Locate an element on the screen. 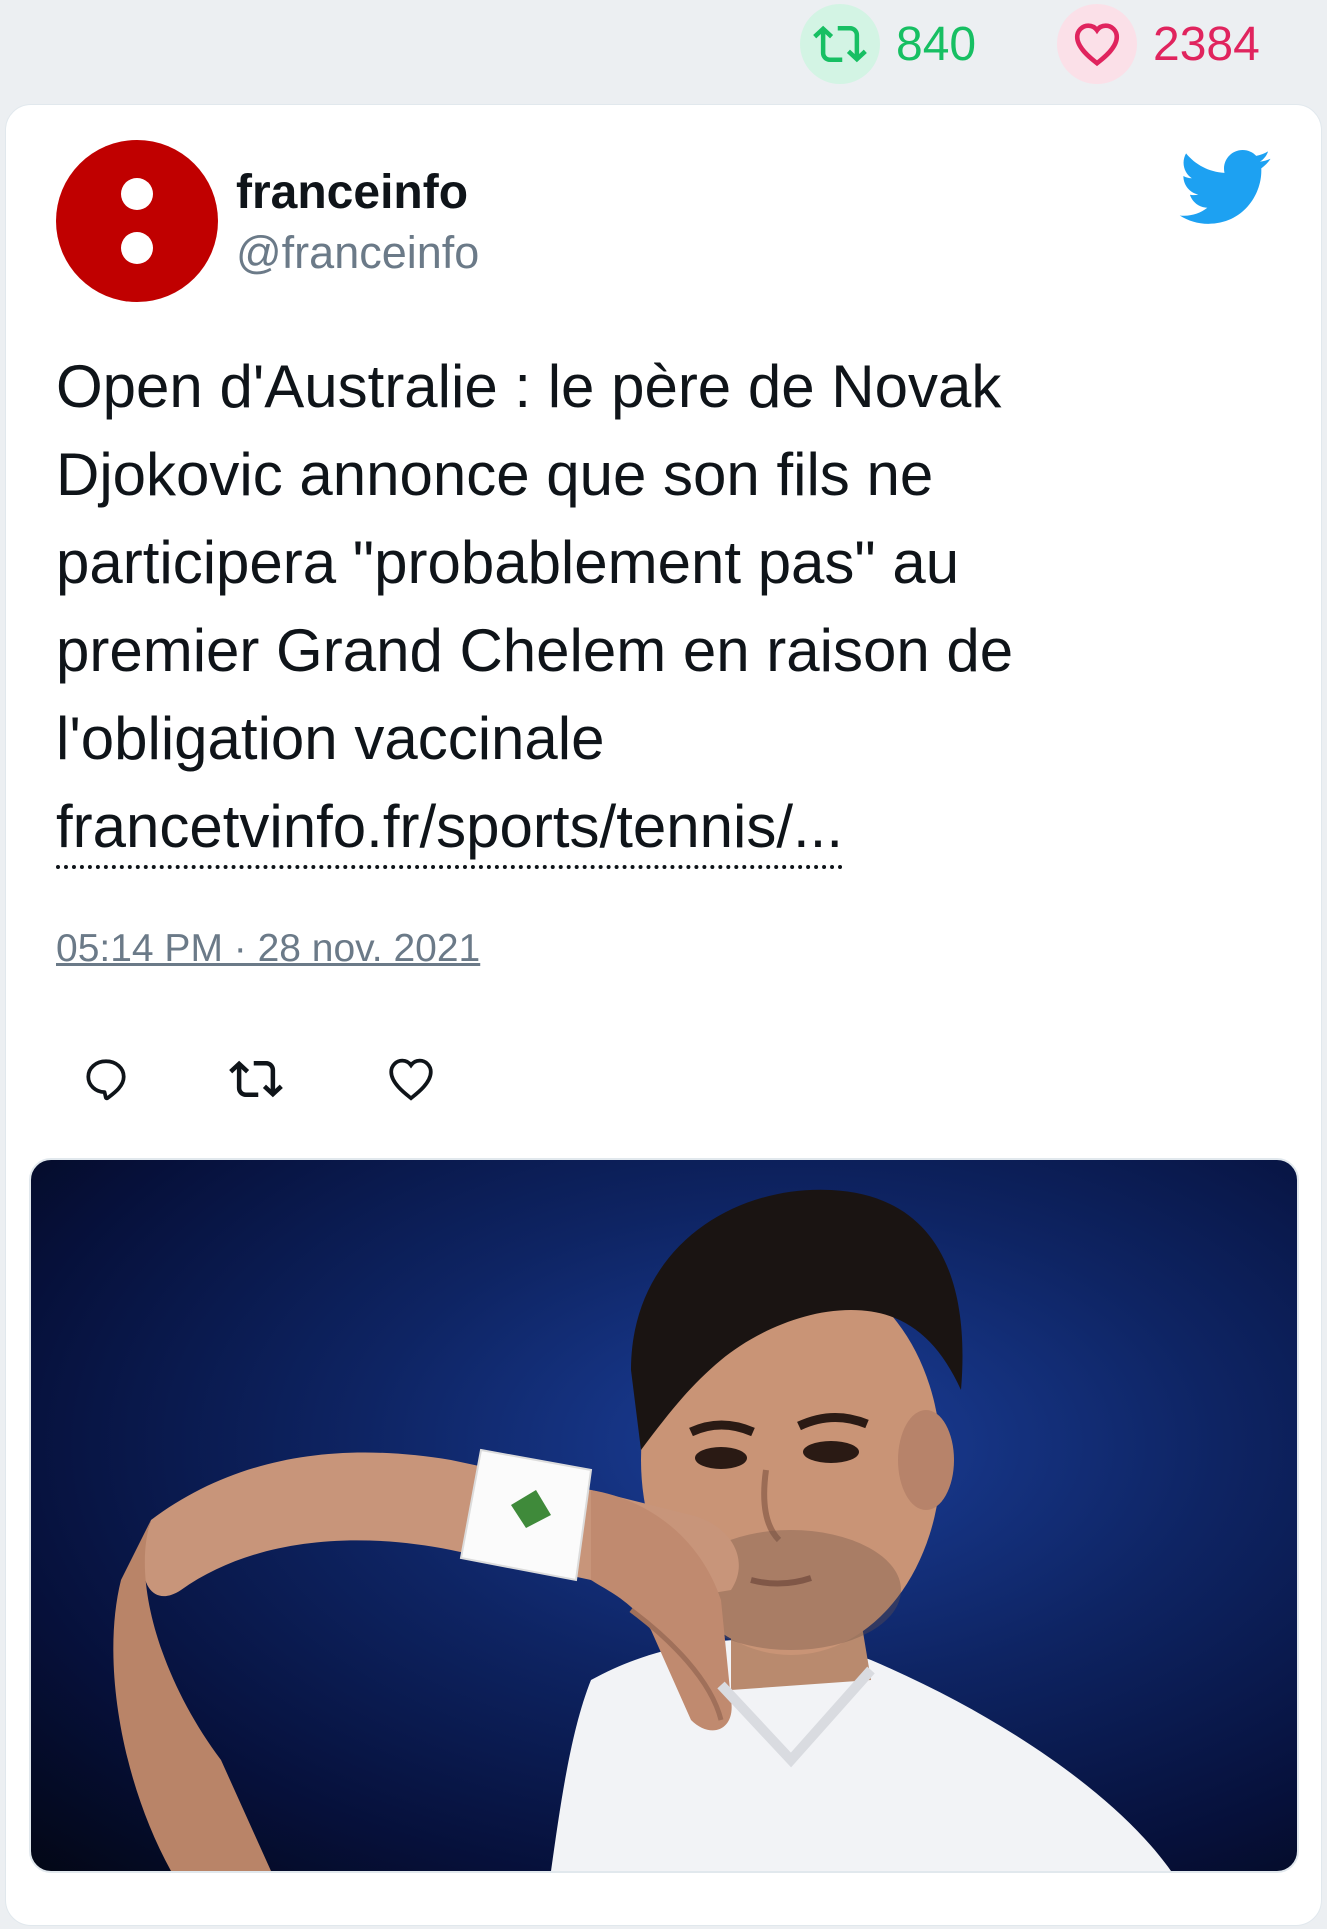 This screenshot has height=1929, width=1327. author-handle: @franceinfo is located at coordinates (357, 253).